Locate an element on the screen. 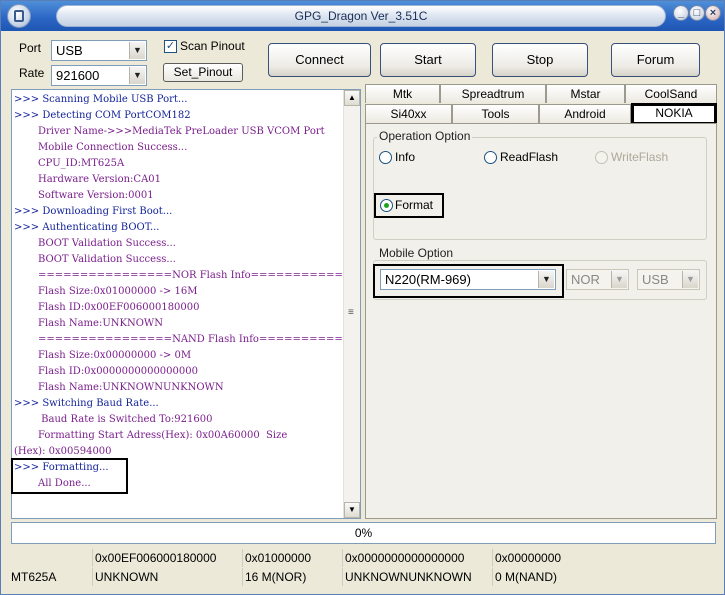 This screenshot has width=725, height=595. flash-type-select: NOR ▼ is located at coordinates (597, 279).